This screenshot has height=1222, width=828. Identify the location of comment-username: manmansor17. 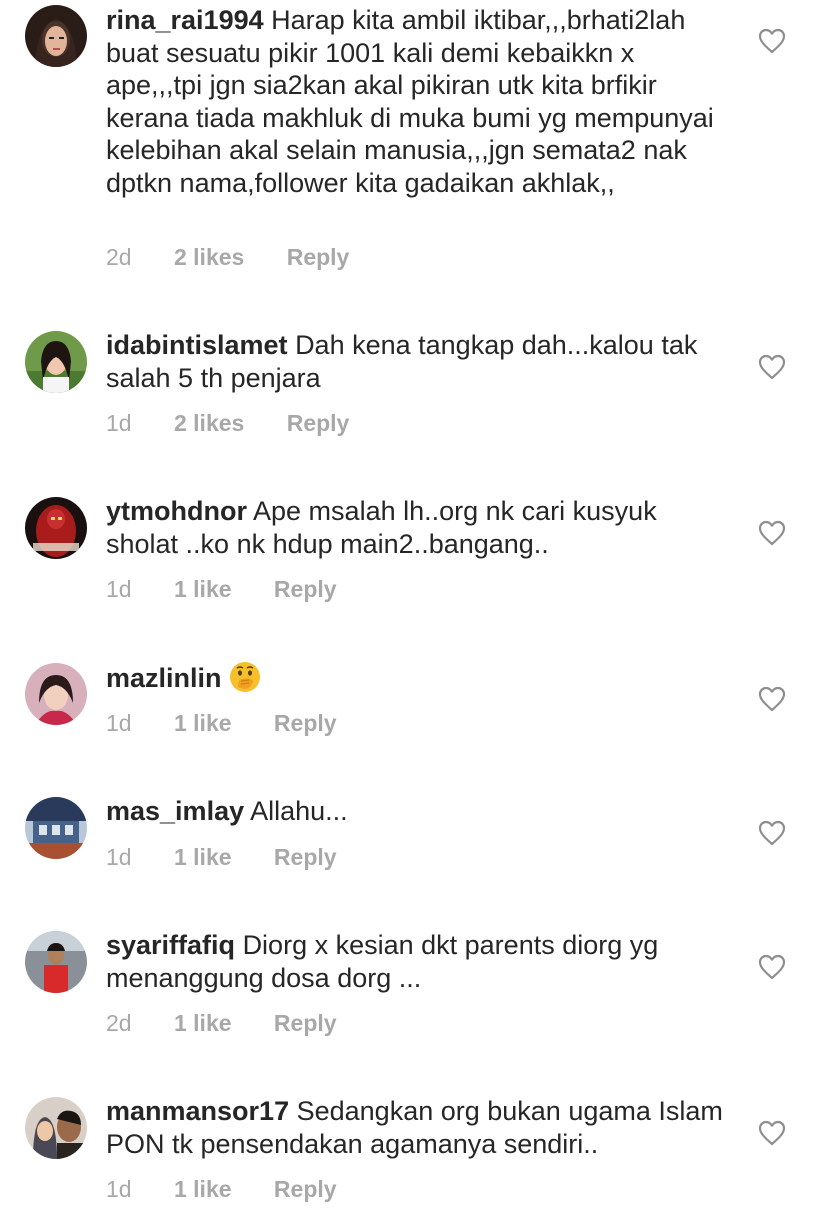
(197, 1111).